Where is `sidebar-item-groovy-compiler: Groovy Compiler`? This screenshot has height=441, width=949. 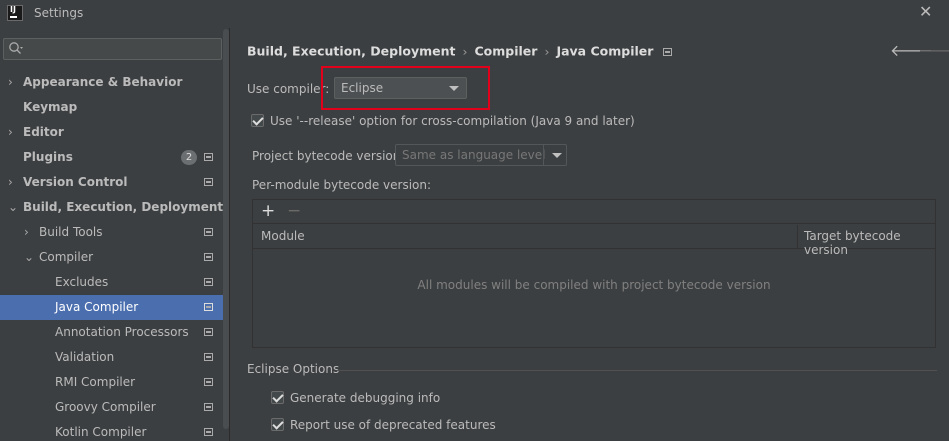
sidebar-item-groovy-compiler: Groovy Compiler is located at coordinates (114, 407).